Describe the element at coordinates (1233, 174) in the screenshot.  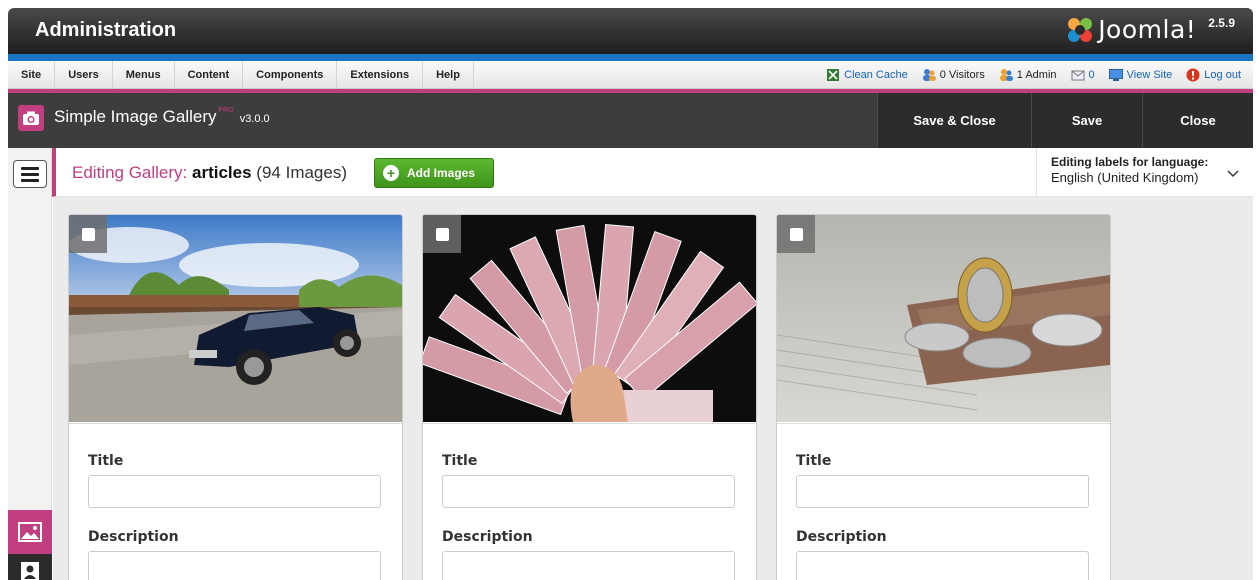
I see `chevron-down-icon` at that location.